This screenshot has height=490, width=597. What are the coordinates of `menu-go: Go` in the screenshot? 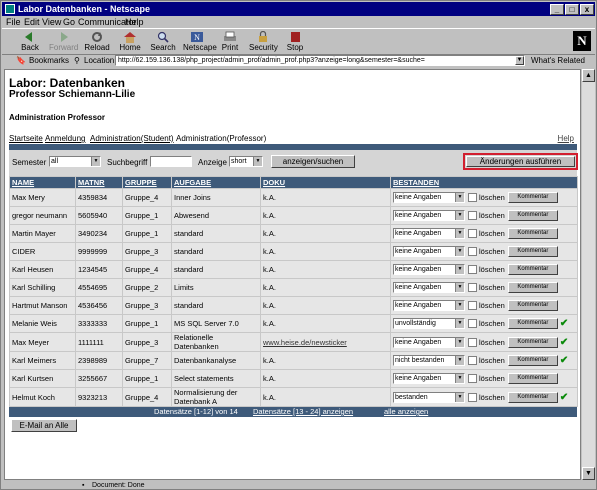 It's located at (69, 22).